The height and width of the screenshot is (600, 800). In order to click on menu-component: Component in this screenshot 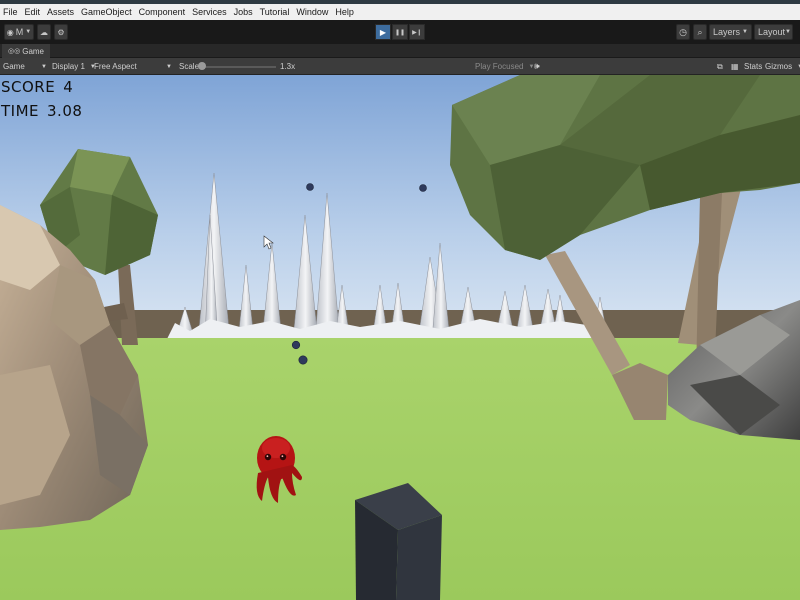, I will do `click(162, 12)`.